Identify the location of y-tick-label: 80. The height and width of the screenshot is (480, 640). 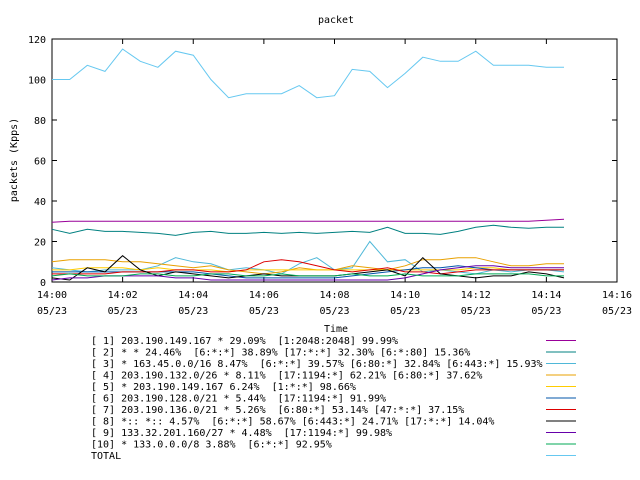
(40, 121).